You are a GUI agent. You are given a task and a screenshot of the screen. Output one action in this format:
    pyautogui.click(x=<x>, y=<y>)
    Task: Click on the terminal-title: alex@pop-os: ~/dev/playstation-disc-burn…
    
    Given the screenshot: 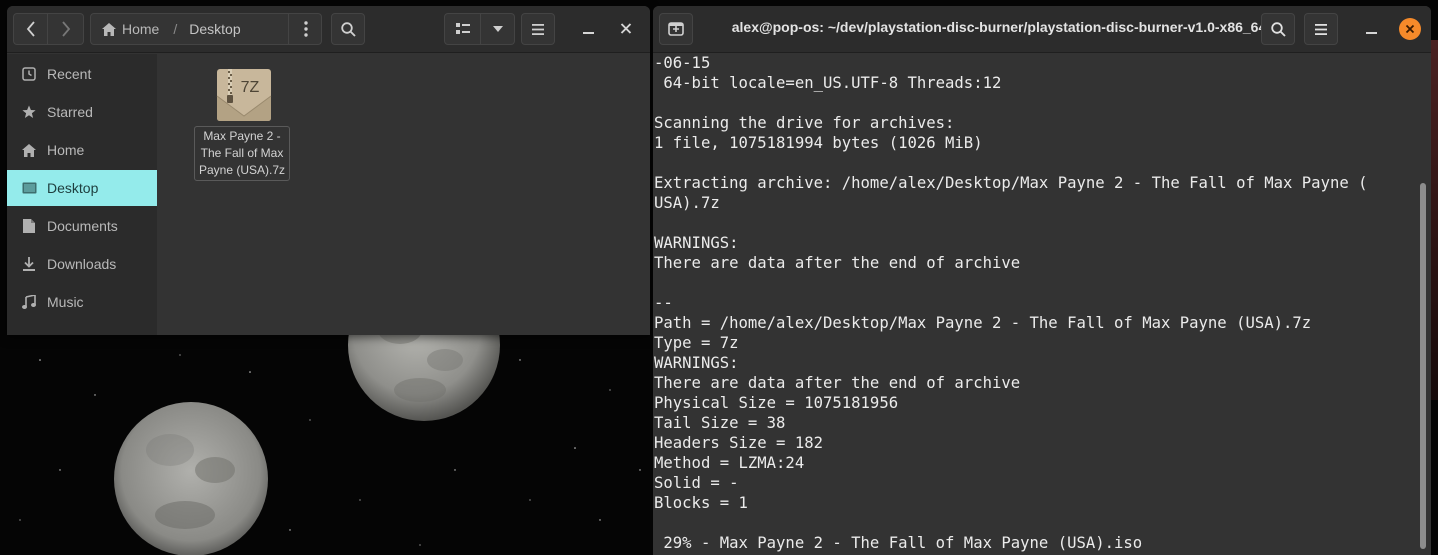 What is the action you would take?
    pyautogui.click(x=999, y=27)
    